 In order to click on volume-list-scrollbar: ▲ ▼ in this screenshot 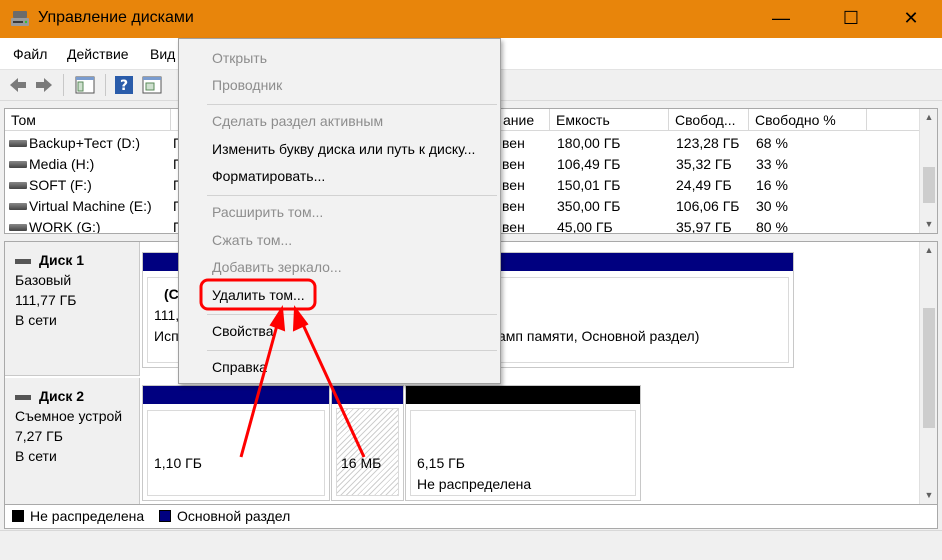, I will do `click(928, 171)`.